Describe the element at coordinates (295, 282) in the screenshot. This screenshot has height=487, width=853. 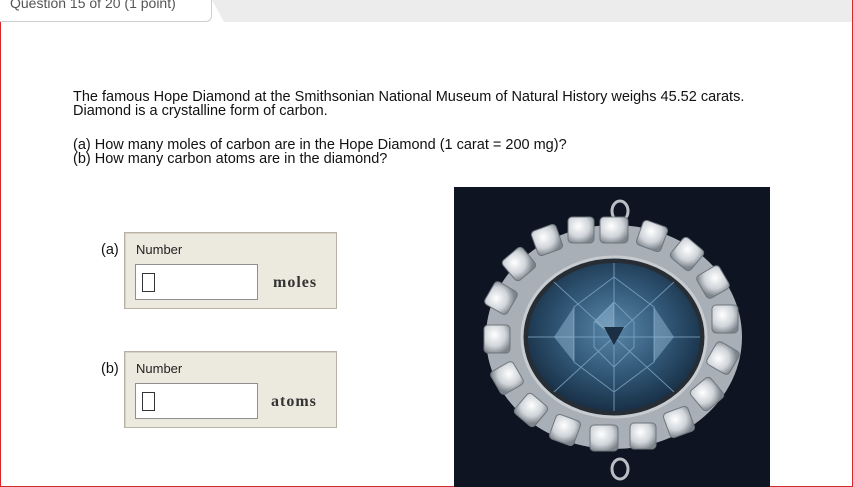
I see `moles-unit: moles` at that location.